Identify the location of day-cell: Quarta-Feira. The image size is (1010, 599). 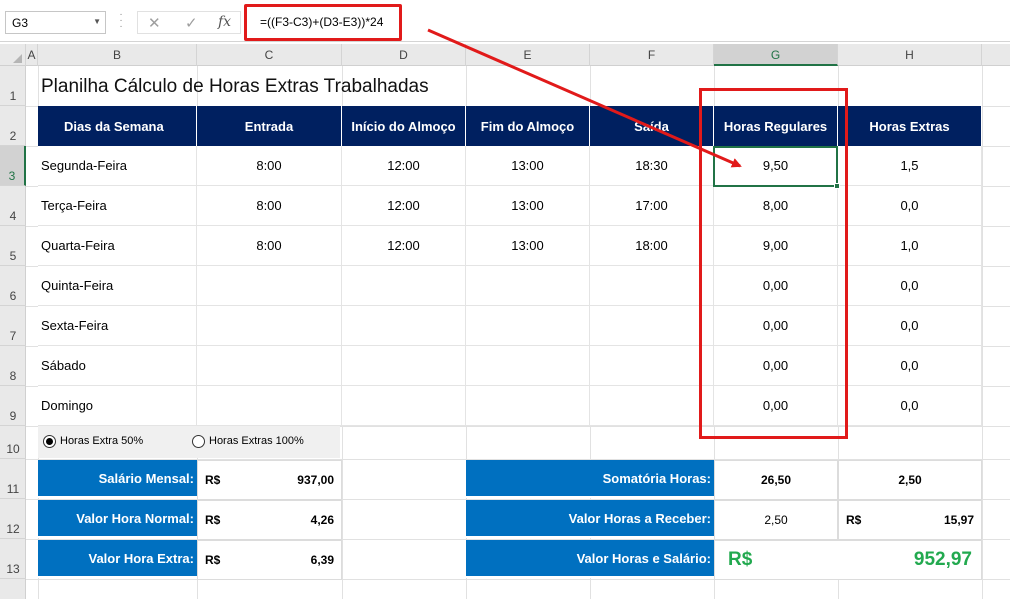
(117, 246).